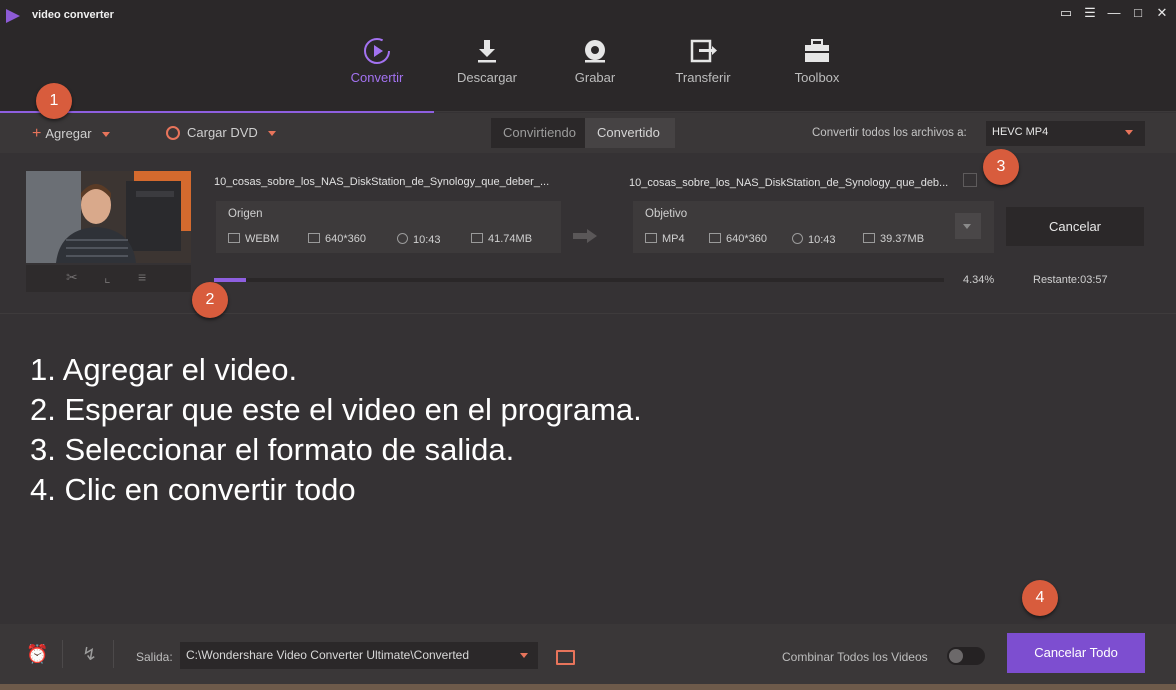 The width and height of the screenshot is (1176, 690). I want to click on thumbnail-image, so click(108, 217).